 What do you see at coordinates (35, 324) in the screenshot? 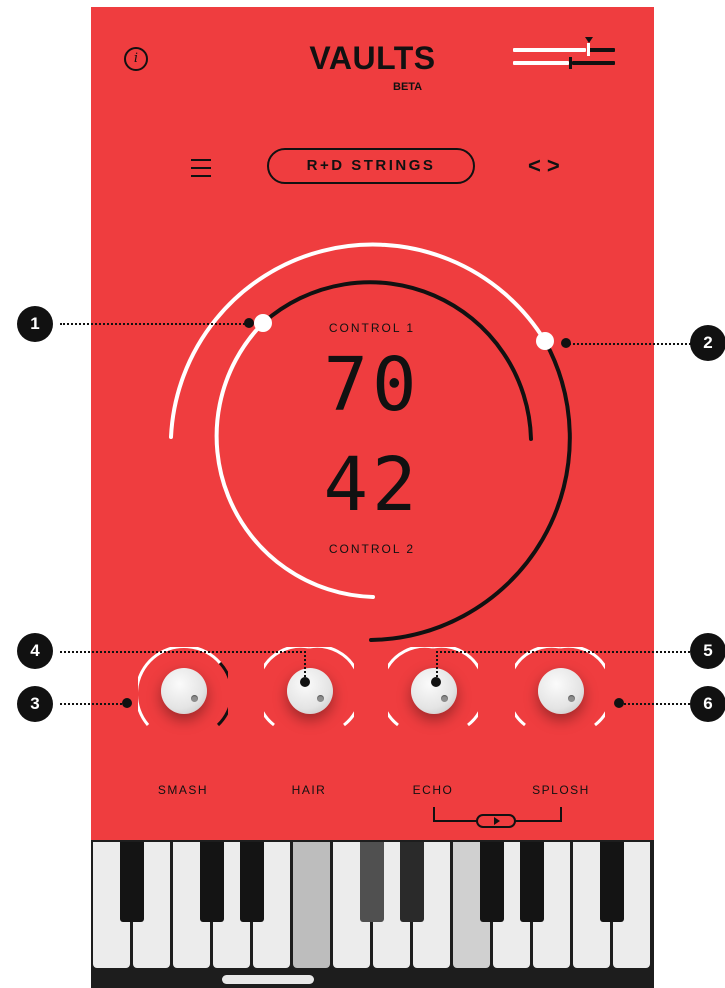
I see `callout-badge-1: 1` at bounding box center [35, 324].